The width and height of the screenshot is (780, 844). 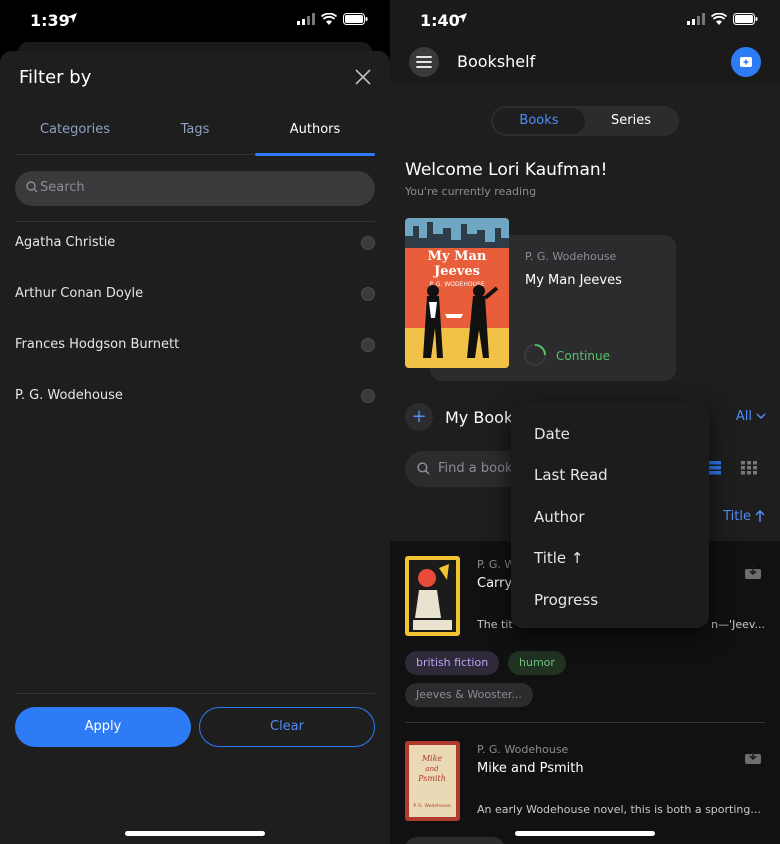 What do you see at coordinates (97, 344) in the screenshot?
I see `author-name: Frances Hodgson Burnett` at bounding box center [97, 344].